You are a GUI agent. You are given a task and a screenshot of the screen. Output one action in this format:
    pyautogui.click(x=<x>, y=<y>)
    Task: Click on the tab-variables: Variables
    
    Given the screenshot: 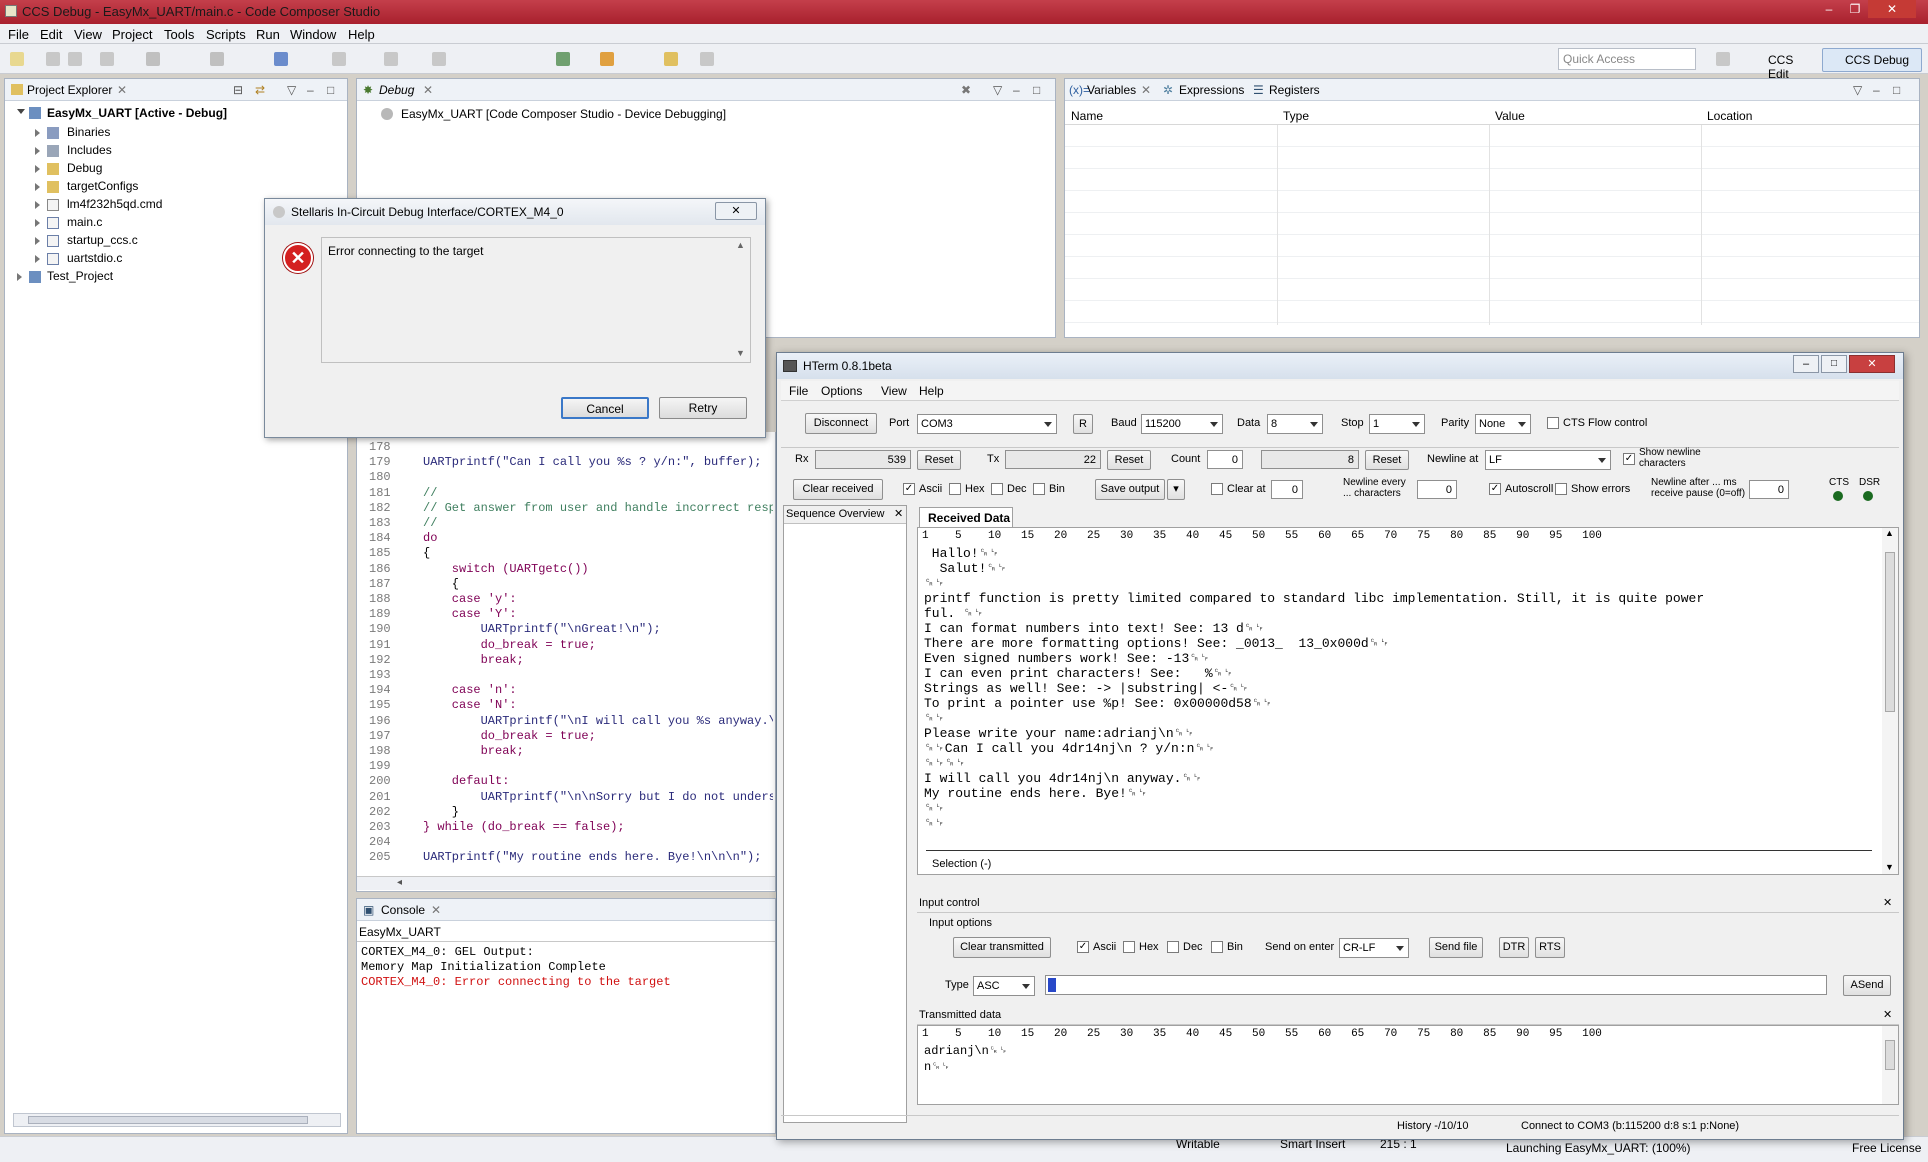 What is the action you would take?
    pyautogui.click(x=1111, y=90)
    